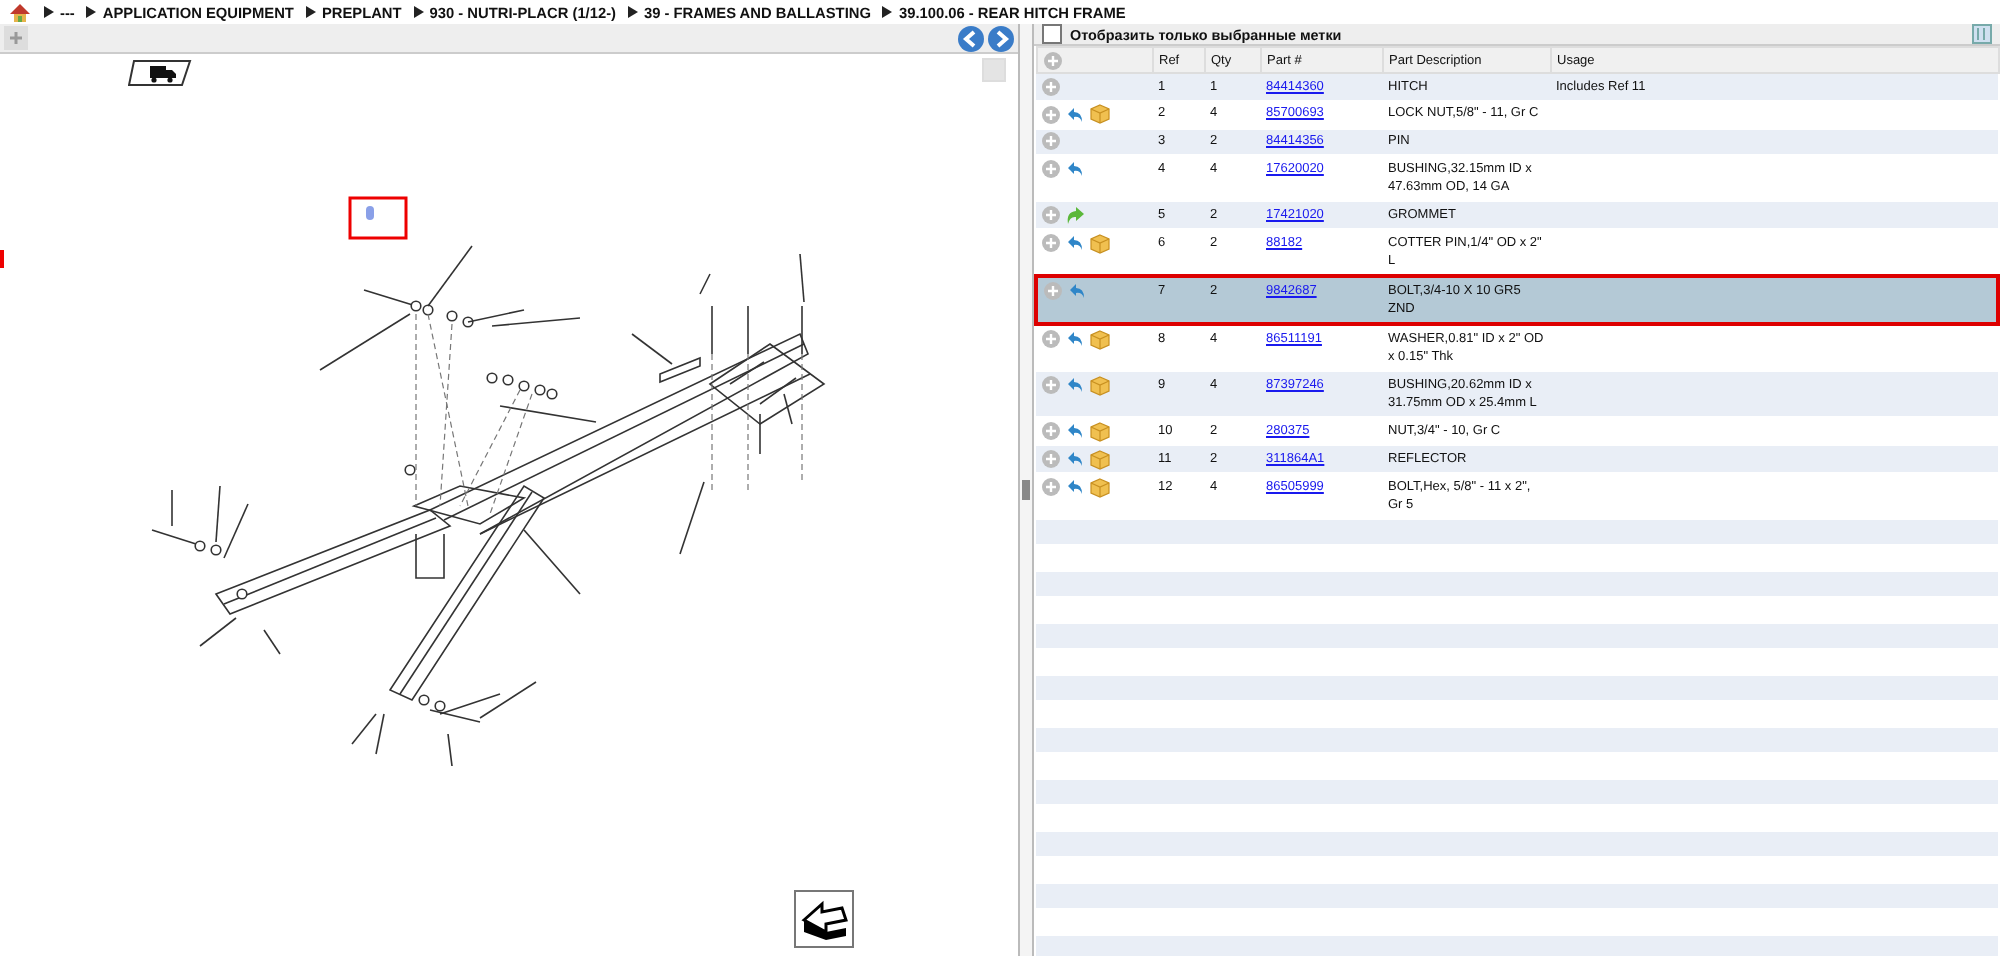  What do you see at coordinates (1982, 34) in the screenshot?
I see `grid-icon` at bounding box center [1982, 34].